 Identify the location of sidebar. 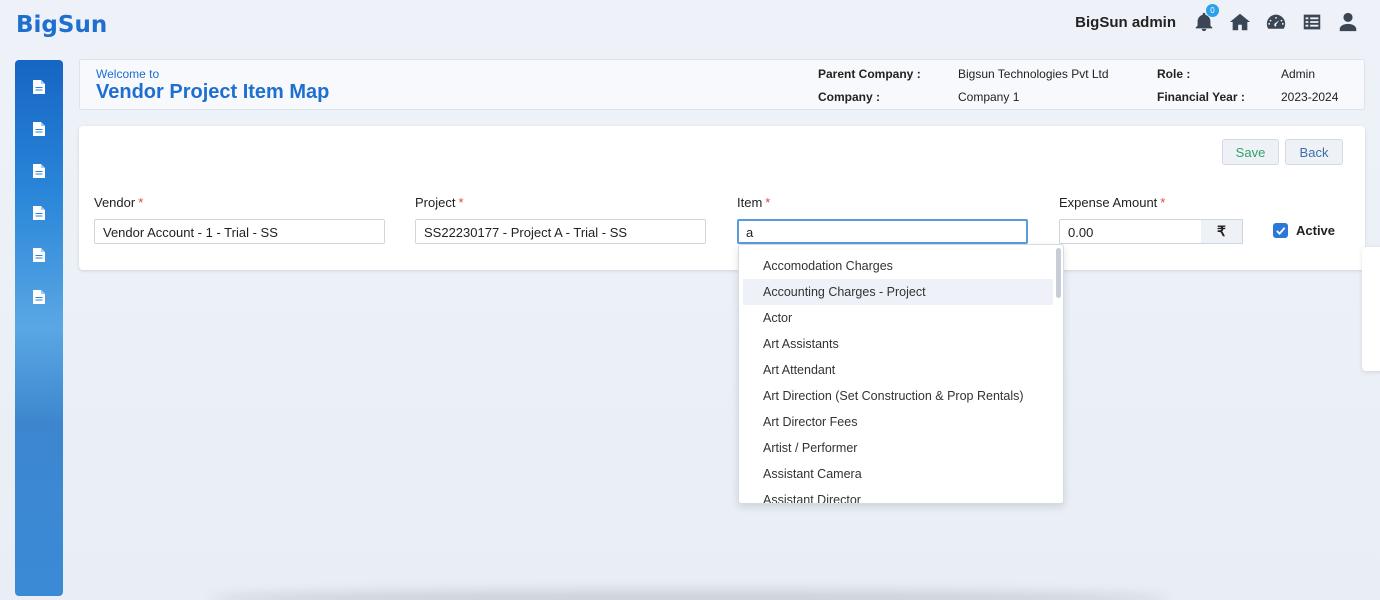
(39, 328).